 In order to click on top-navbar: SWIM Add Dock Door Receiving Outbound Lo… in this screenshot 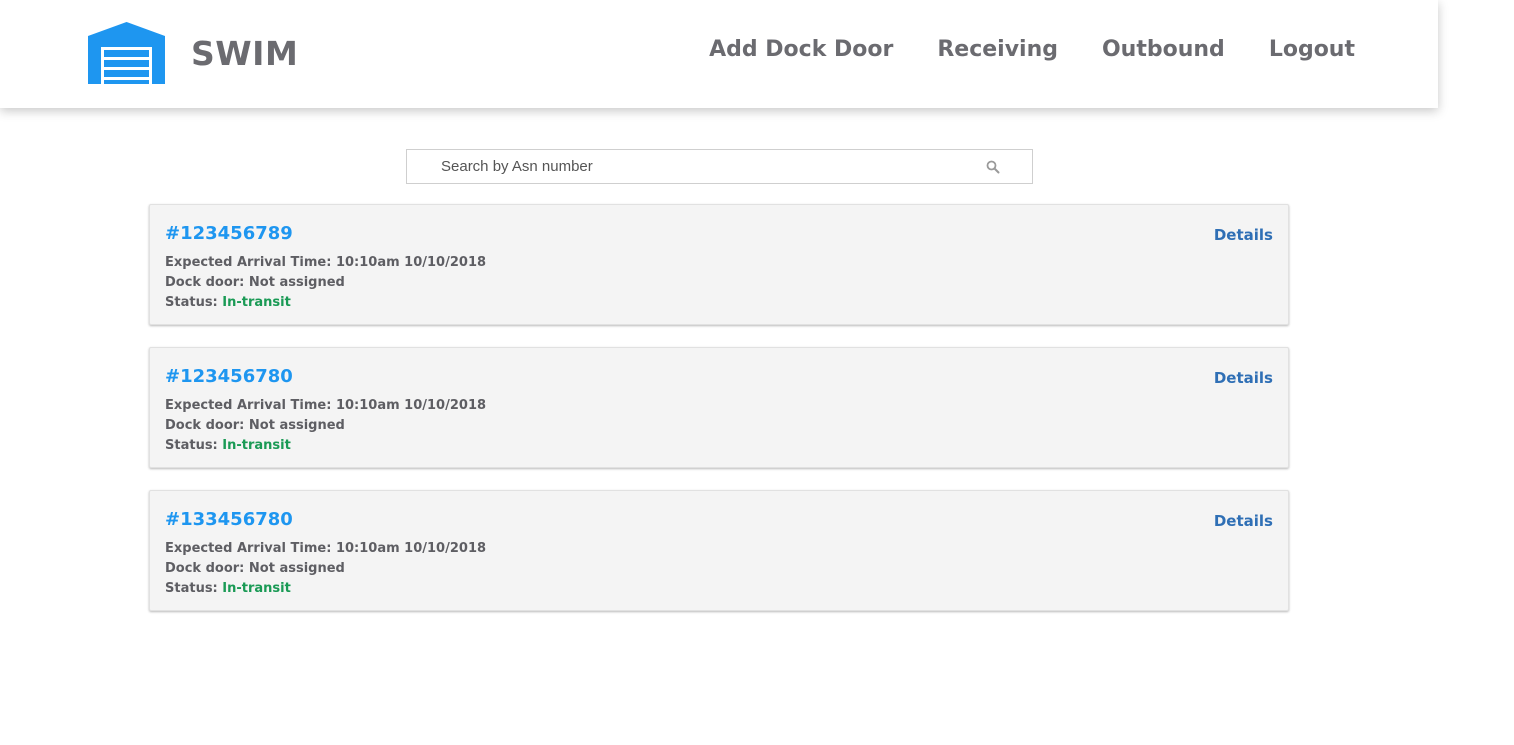, I will do `click(719, 54)`.